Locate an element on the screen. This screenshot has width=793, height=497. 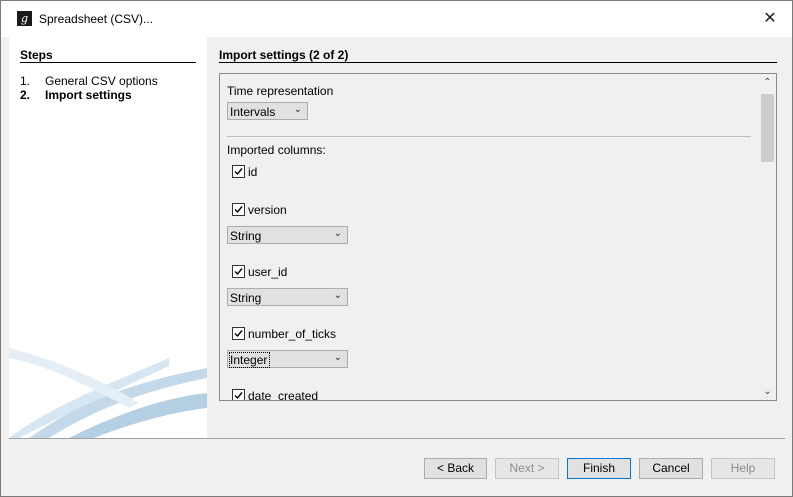
next-button: Next > is located at coordinates (527, 468).